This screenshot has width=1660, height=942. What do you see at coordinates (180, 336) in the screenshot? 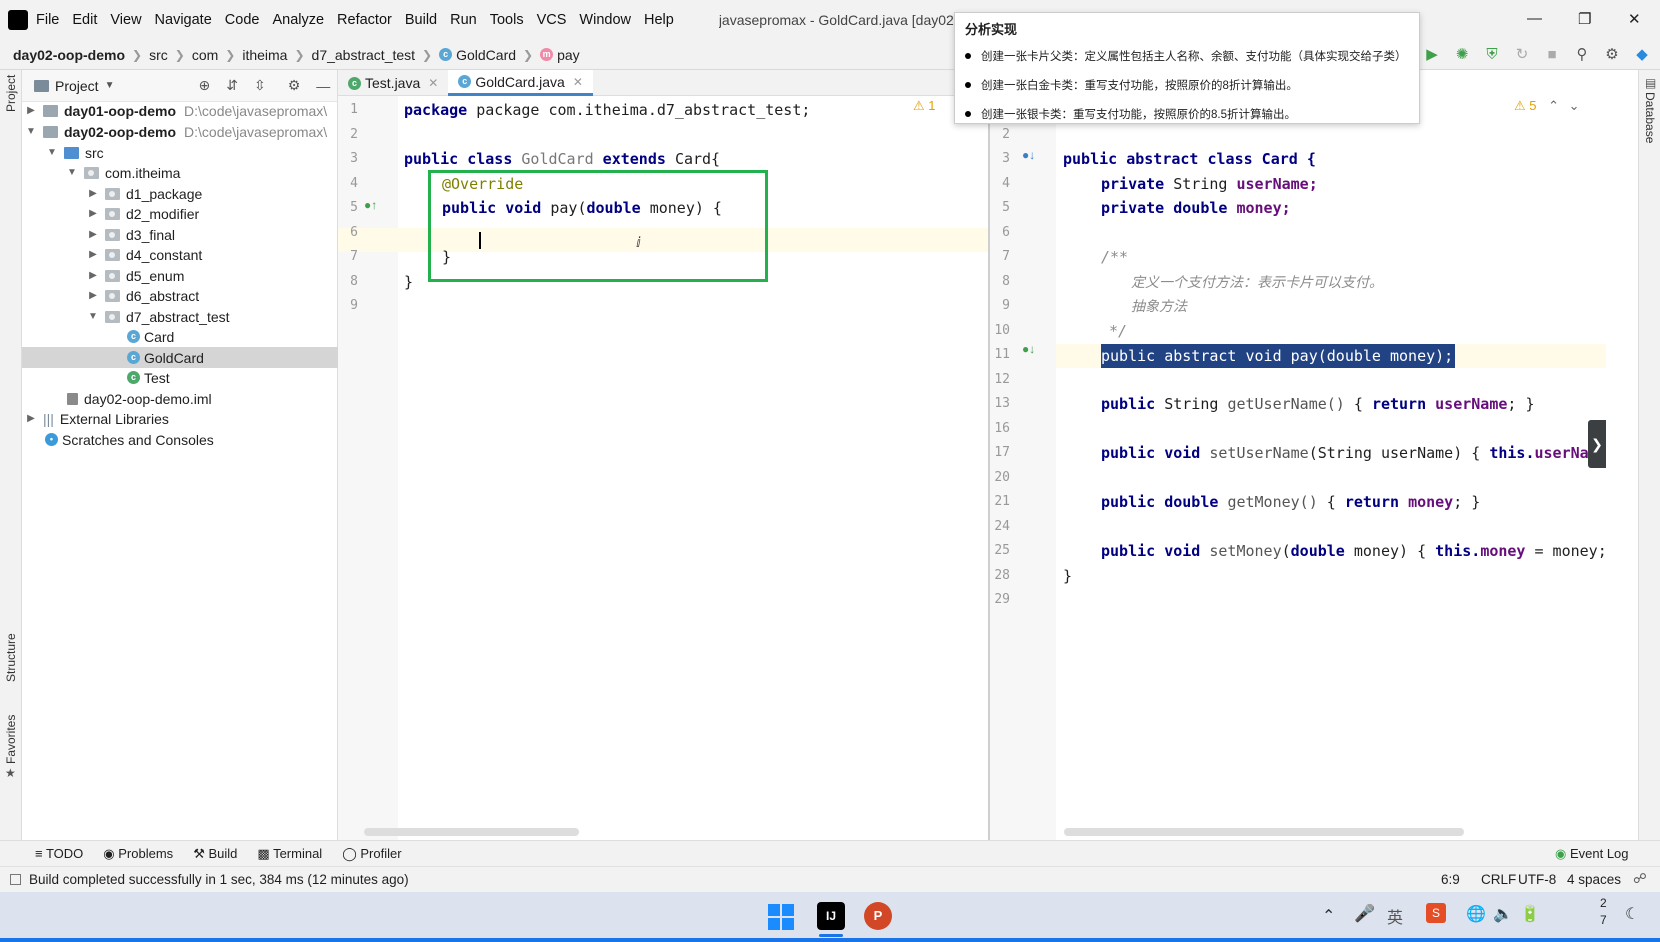
I see `tree-item-card: c Card` at bounding box center [180, 336].